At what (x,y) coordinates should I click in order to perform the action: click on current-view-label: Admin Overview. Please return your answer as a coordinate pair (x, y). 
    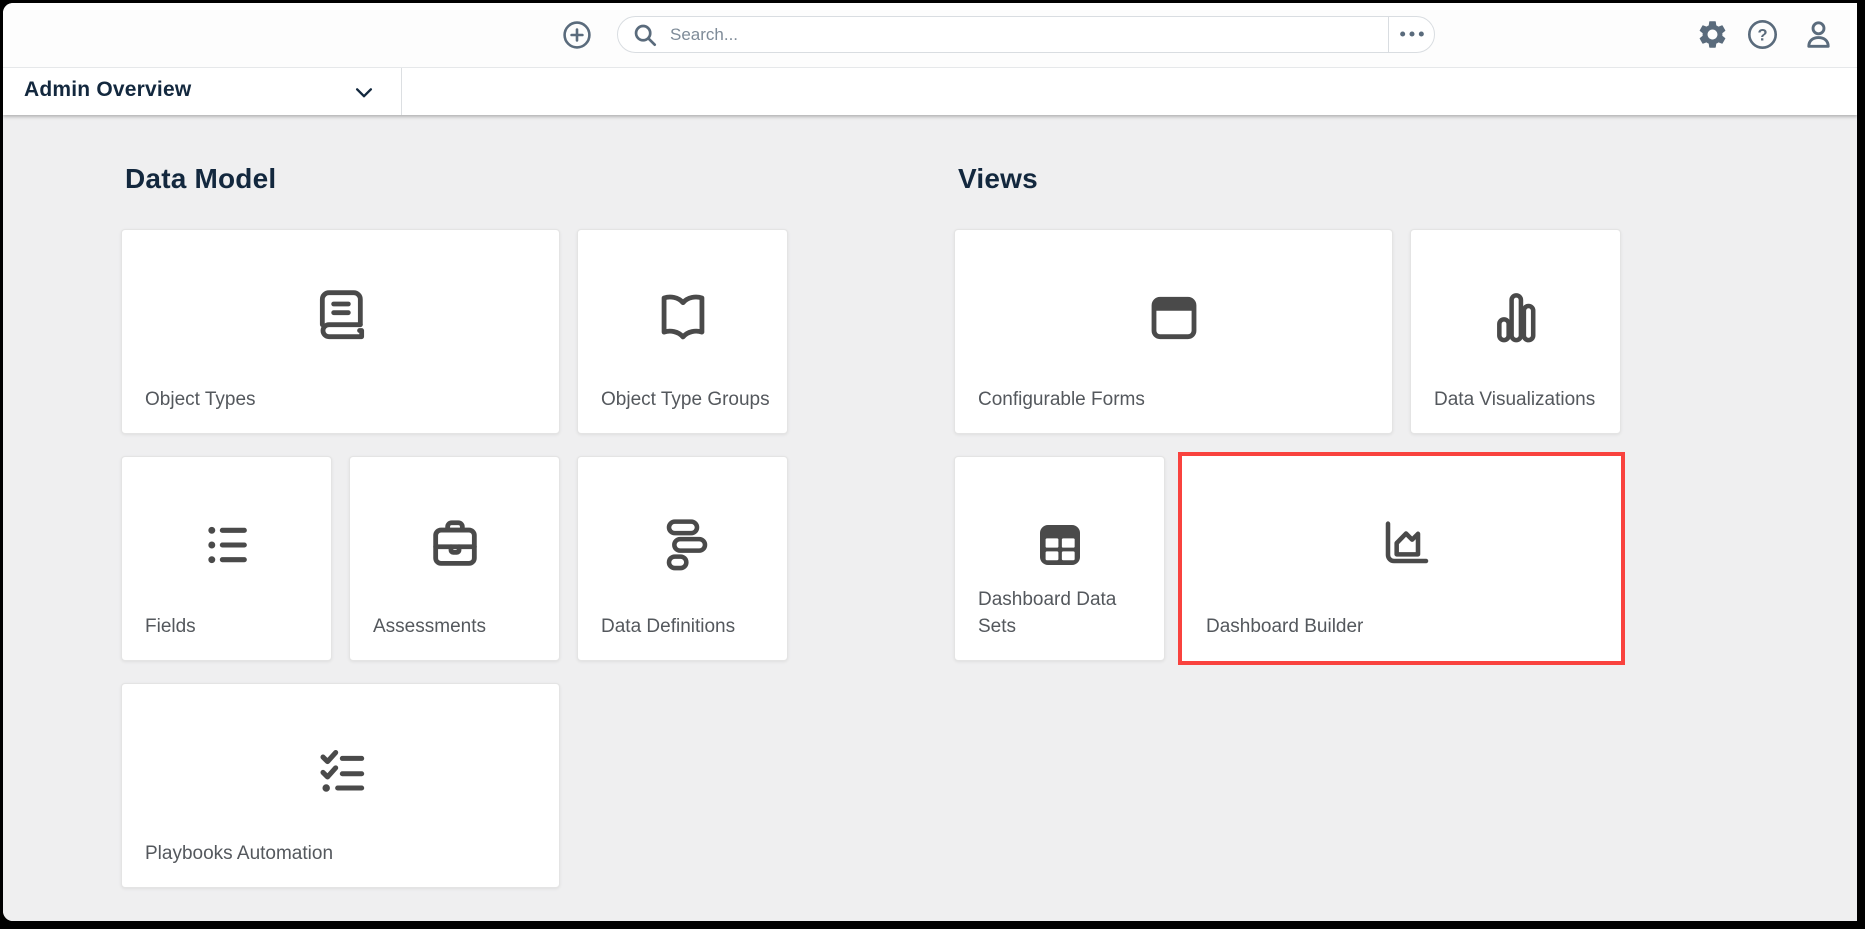
    Looking at the image, I should click on (108, 89).